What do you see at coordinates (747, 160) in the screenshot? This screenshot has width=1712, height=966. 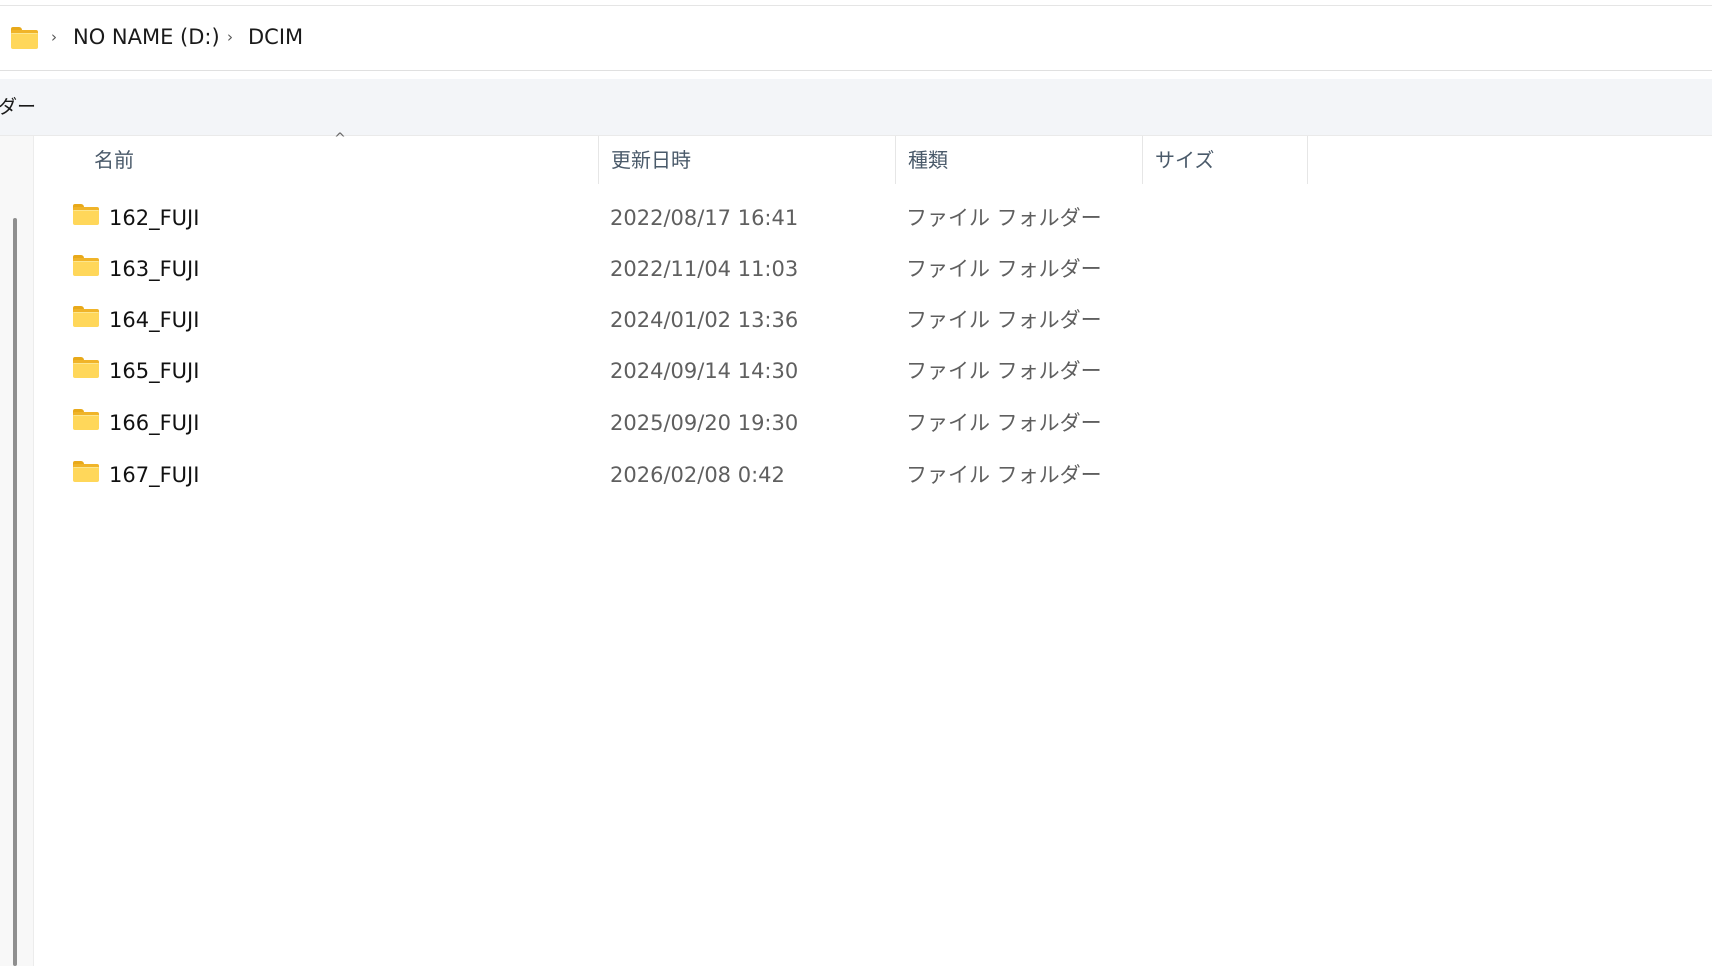 I see `column-header-modified: 更新日時` at bounding box center [747, 160].